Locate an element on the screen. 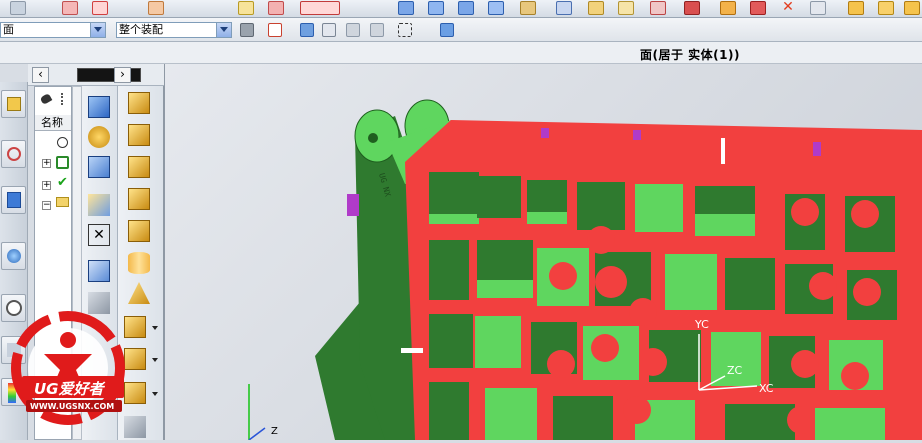 The height and width of the screenshot is (443, 922). select-next-icon is located at coordinates (377, 30).